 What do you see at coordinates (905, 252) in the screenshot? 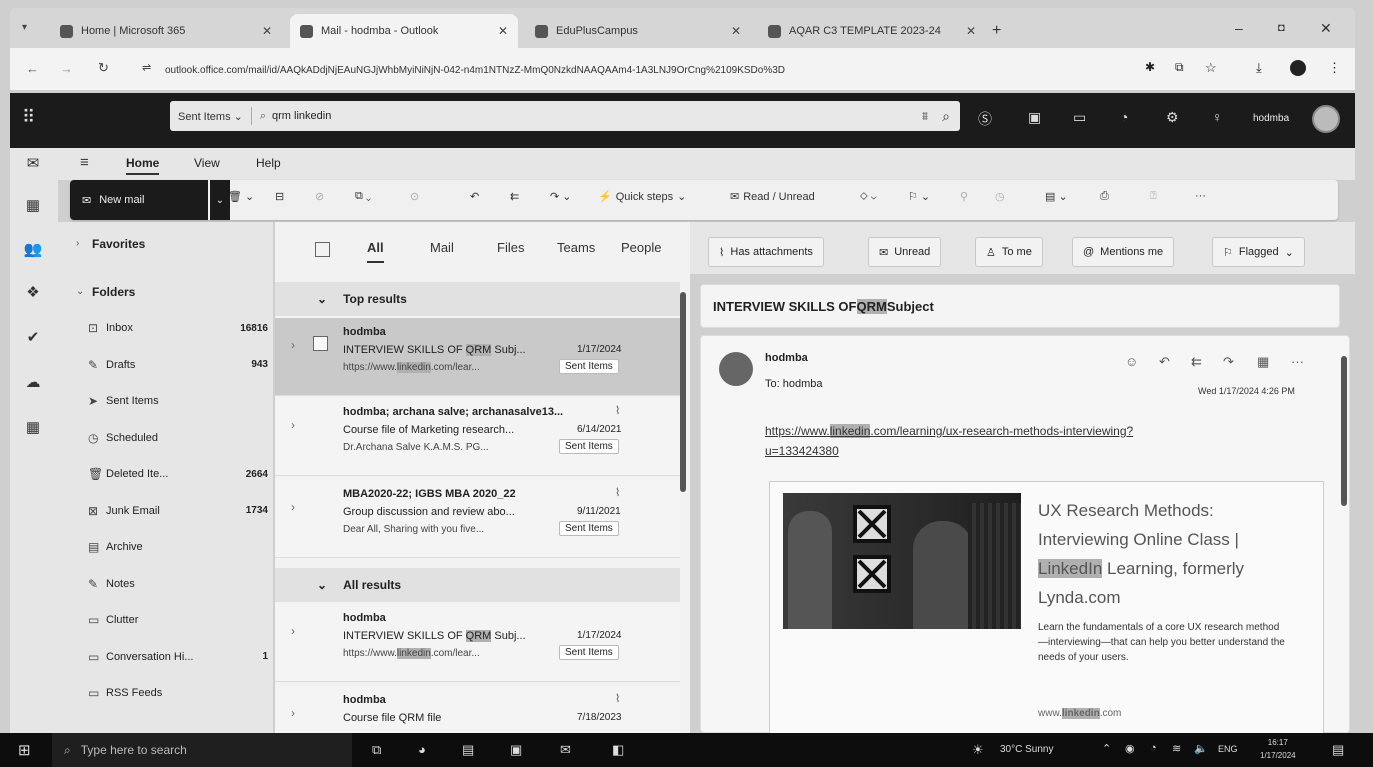
I see `unread-chip: ✉ Unread` at bounding box center [905, 252].